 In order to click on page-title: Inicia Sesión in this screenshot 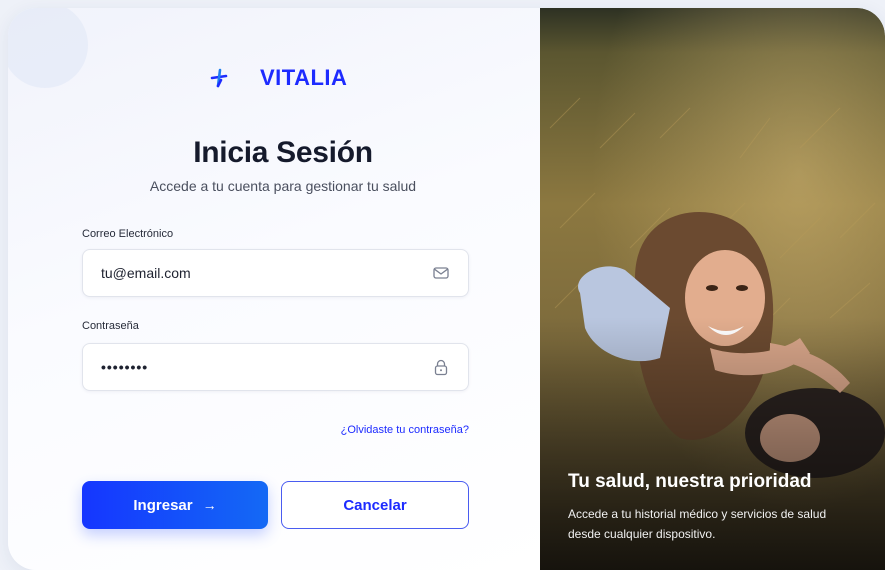, I will do `click(283, 152)`.